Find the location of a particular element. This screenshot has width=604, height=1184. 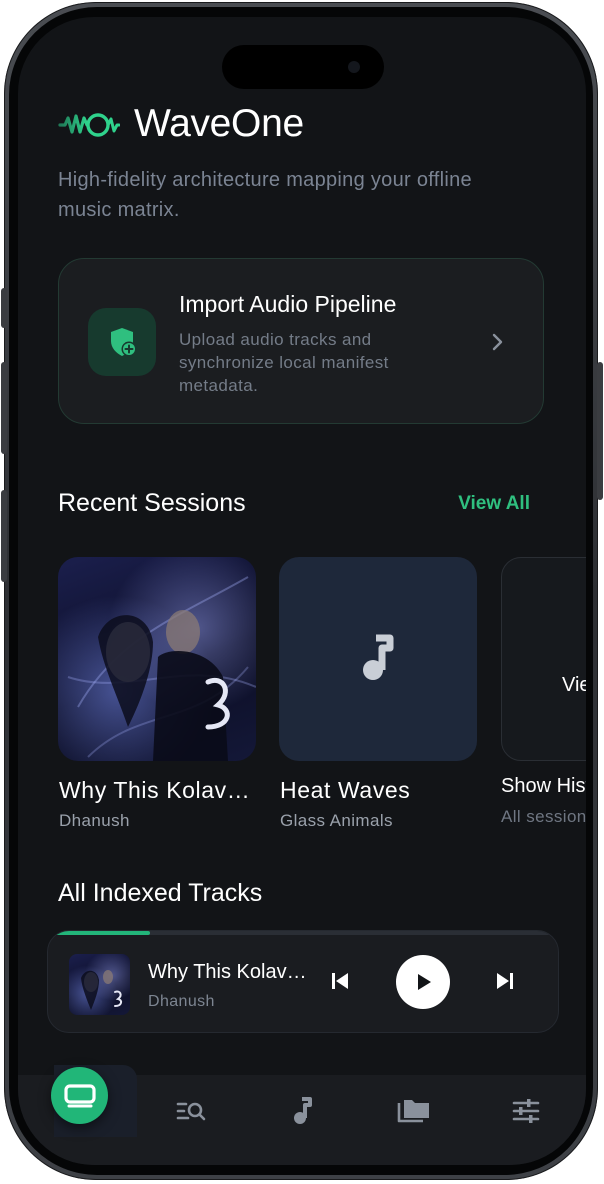

view-all-link: View All is located at coordinates (494, 504).